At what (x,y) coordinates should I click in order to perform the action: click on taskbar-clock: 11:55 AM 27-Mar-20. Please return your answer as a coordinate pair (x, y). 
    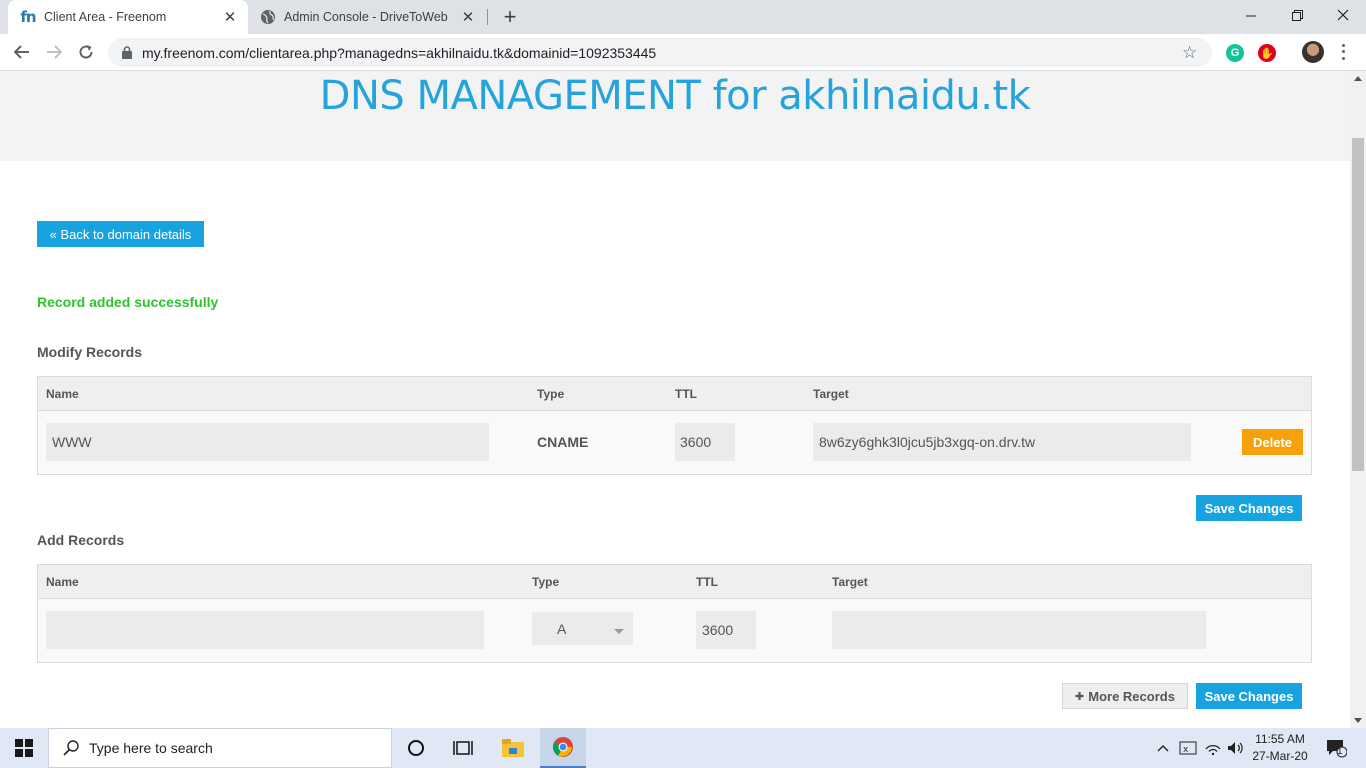
    Looking at the image, I should click on (1280, 748).